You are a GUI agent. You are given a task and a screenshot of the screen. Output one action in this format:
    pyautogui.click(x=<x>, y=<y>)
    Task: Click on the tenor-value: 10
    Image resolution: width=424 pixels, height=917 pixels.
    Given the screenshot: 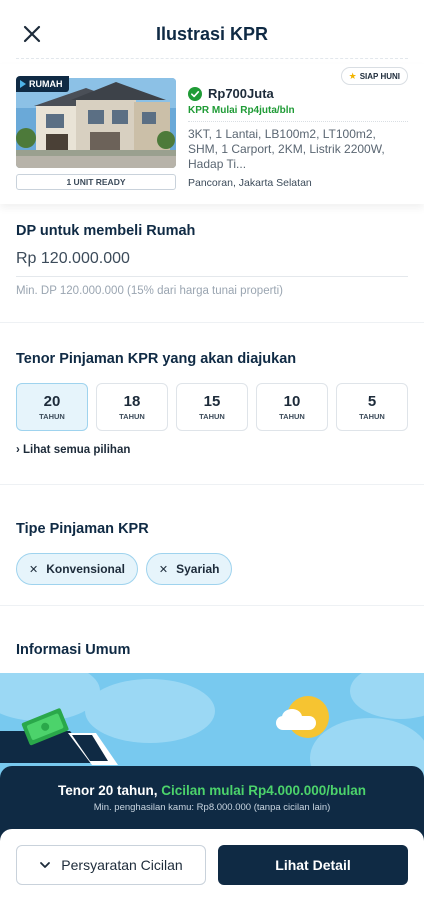 What is the action you would take?
    pyautogui.click(x=292, y=401)
    